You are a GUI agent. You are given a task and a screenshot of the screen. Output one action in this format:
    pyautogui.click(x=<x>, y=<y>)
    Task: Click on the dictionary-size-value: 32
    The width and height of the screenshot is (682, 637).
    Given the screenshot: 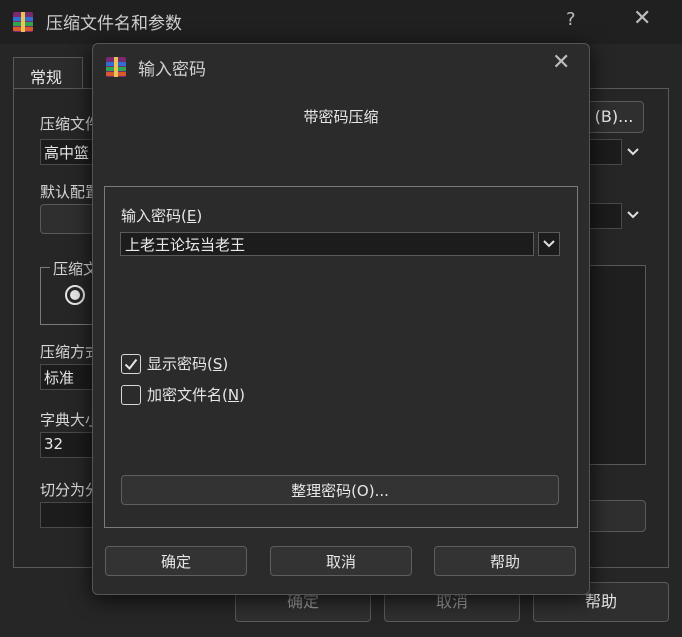 What is the action you would take?
    pyautogui.click(x=54, y=444)
    